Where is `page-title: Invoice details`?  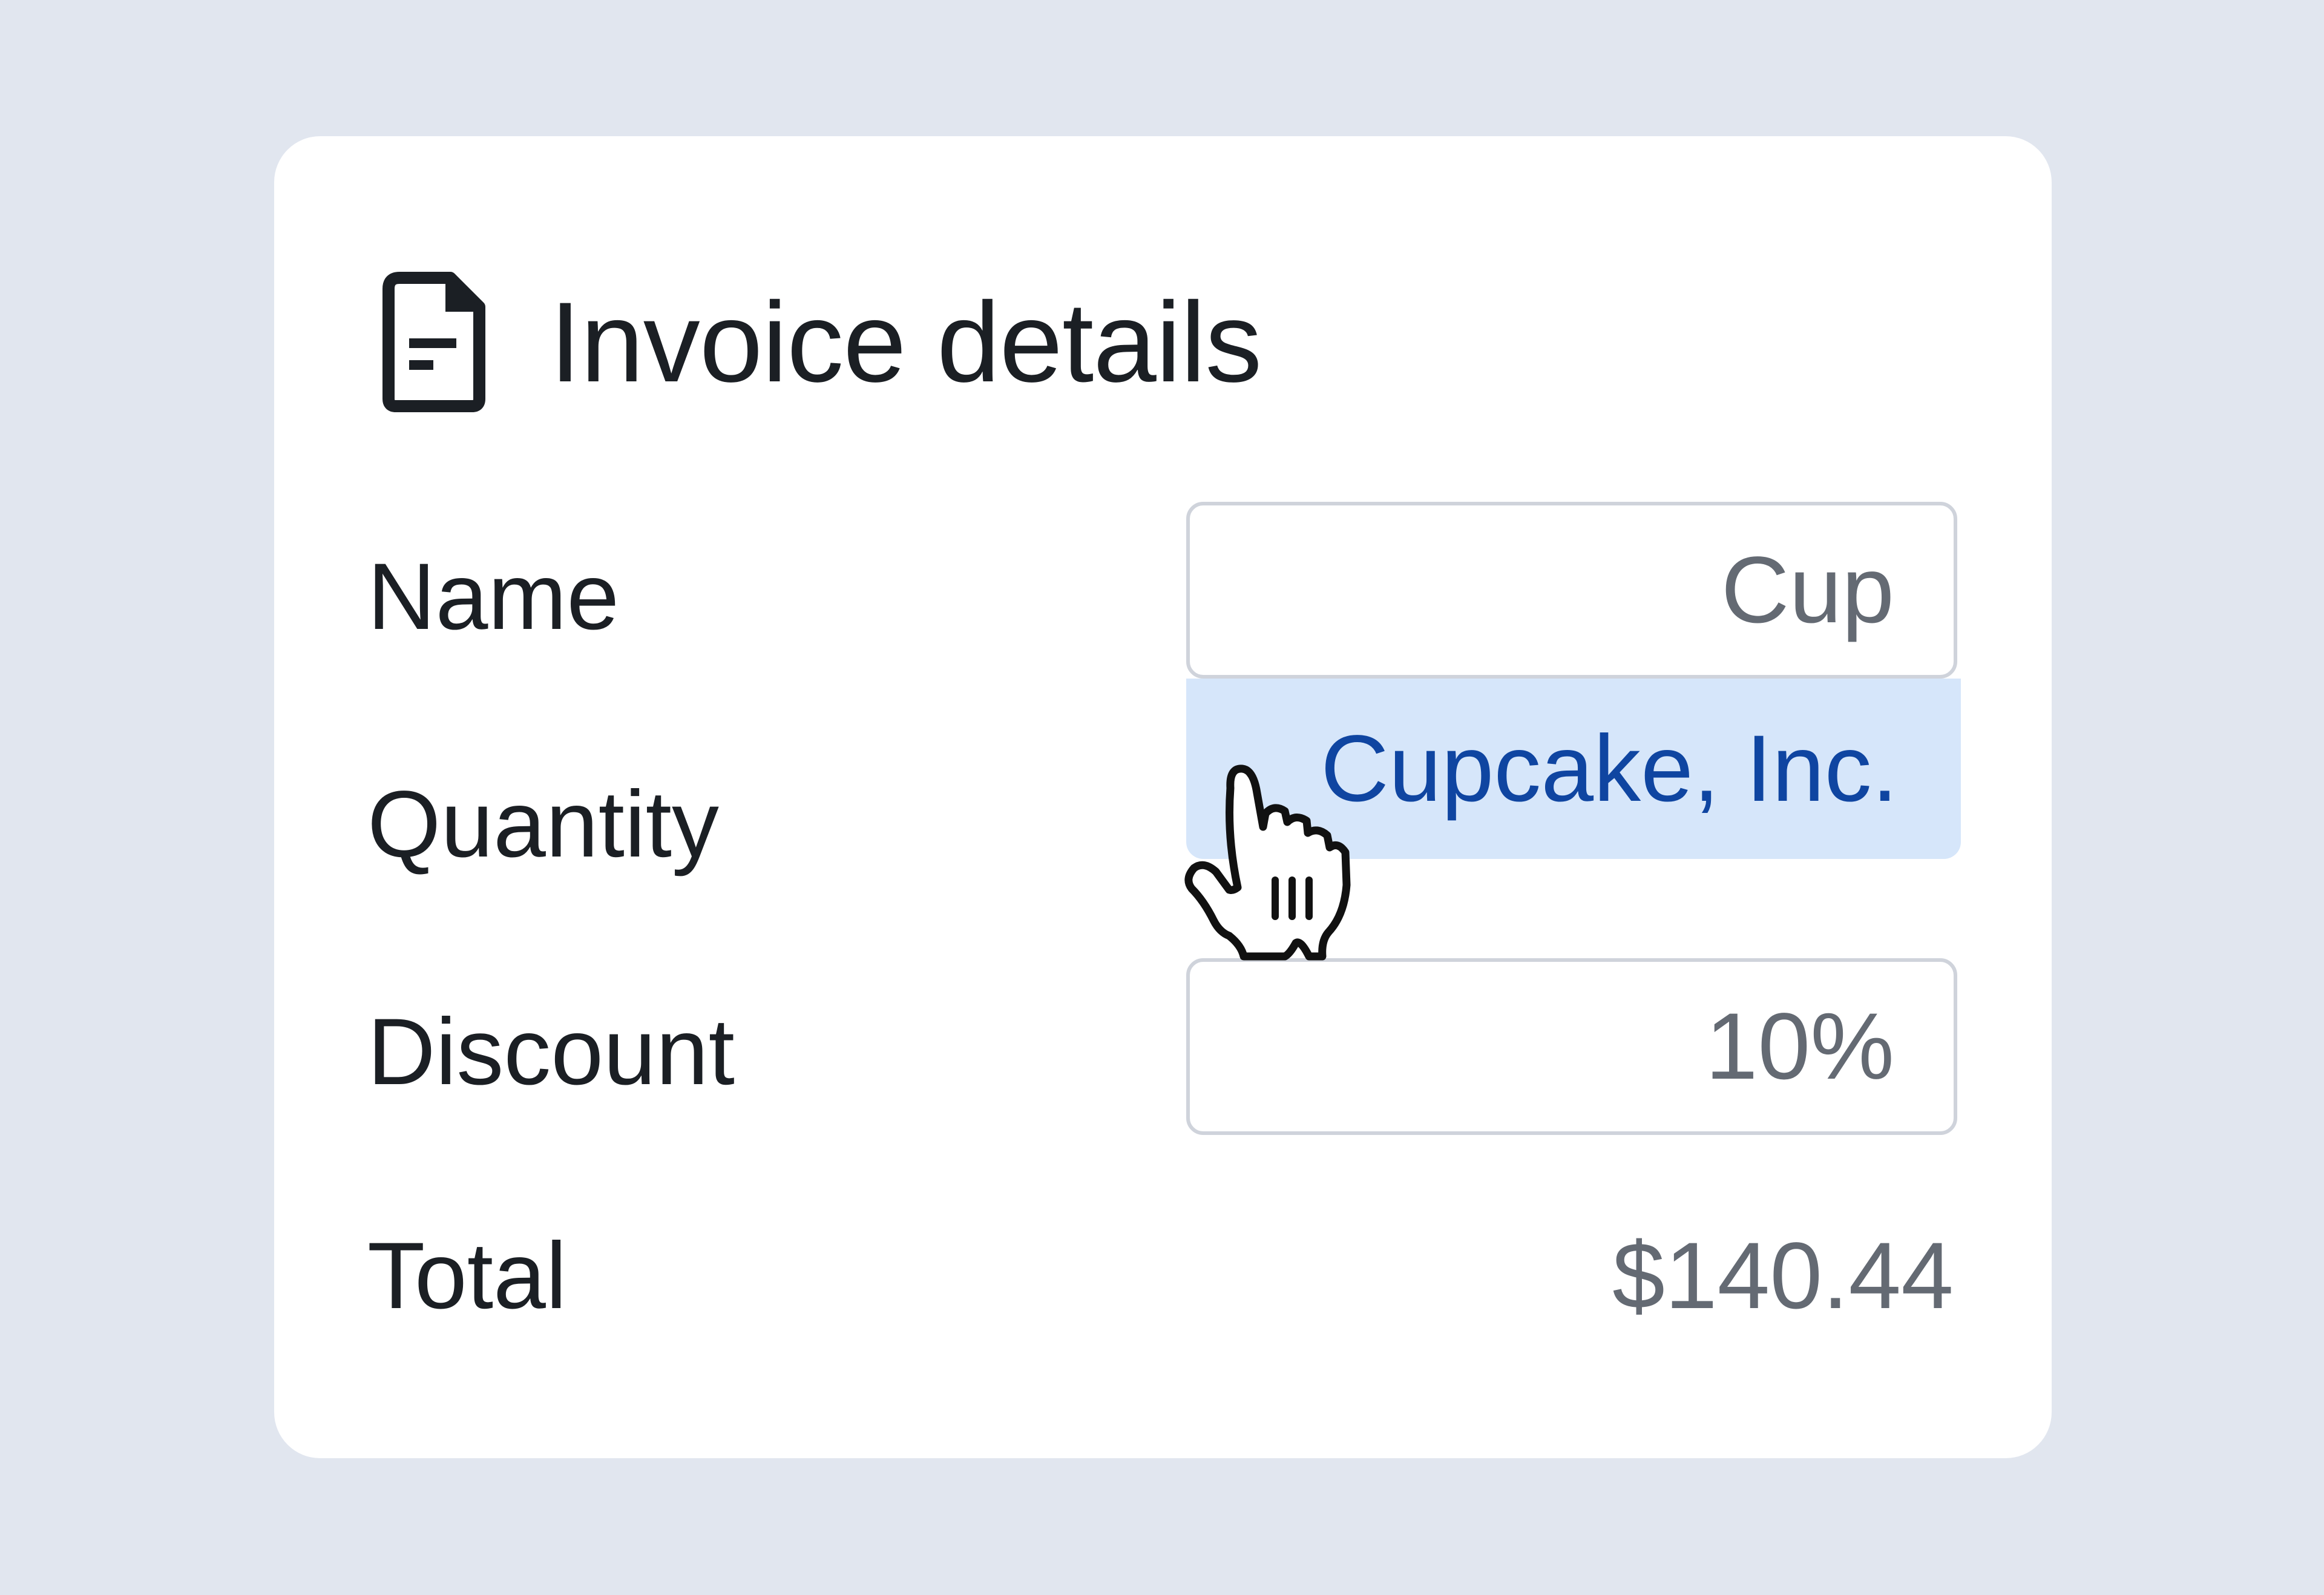 page-title: Invoice details is located at coordinates (906, 342).